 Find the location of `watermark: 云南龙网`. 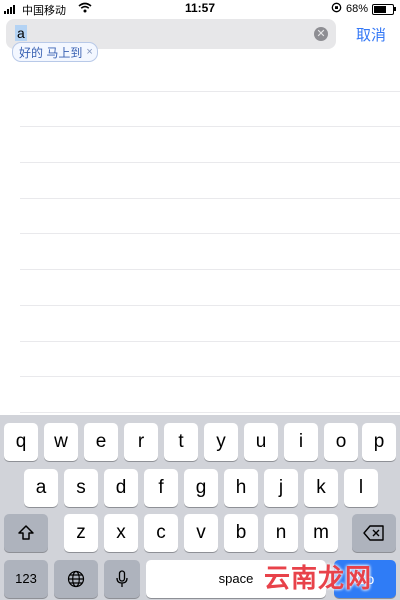

watermark: 云南龙网 is located at coordinates (318, 578).